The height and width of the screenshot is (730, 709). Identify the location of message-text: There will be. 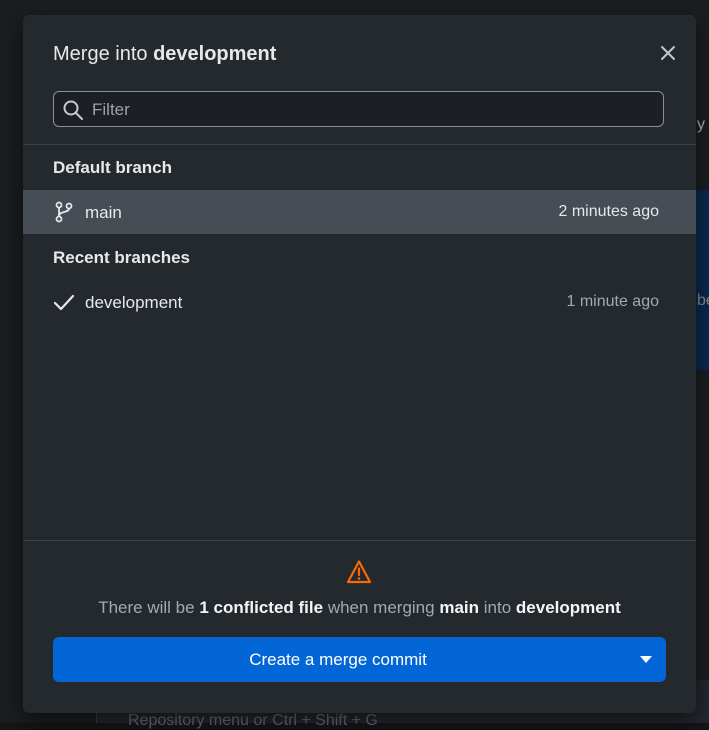
(146, 607).